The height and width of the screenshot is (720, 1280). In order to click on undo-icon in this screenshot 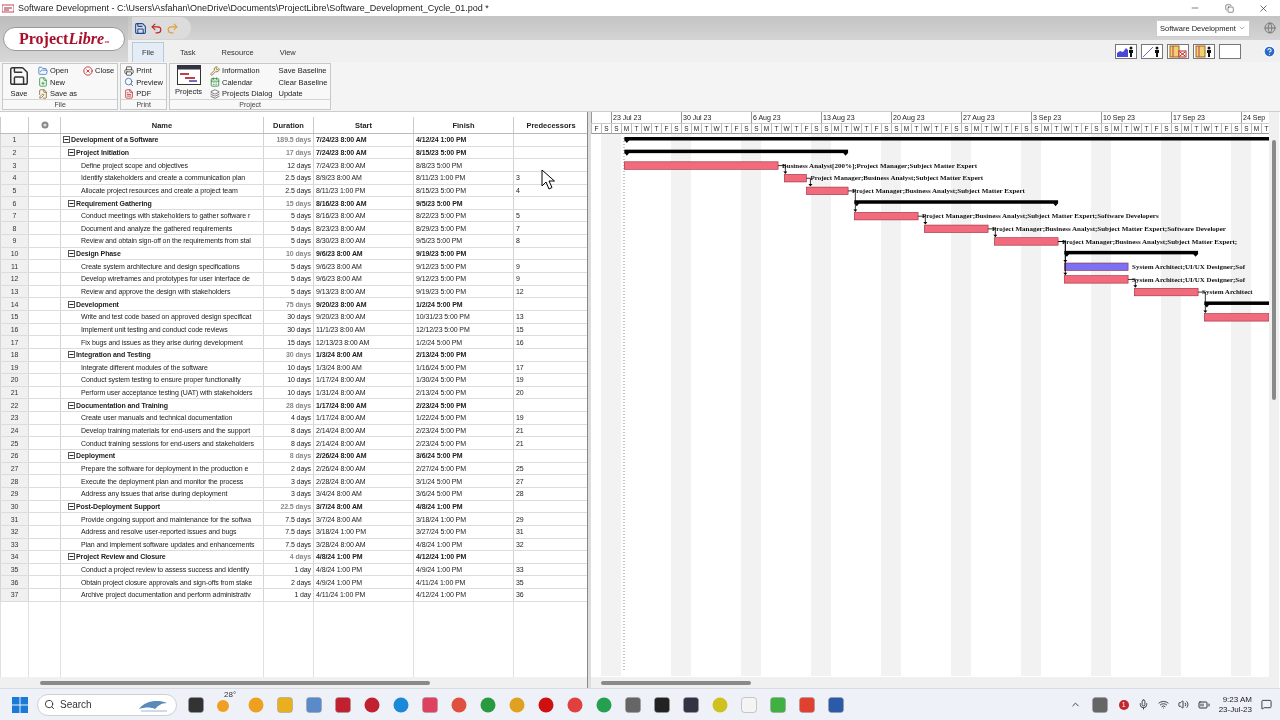, I will do `click(156, 28)`.